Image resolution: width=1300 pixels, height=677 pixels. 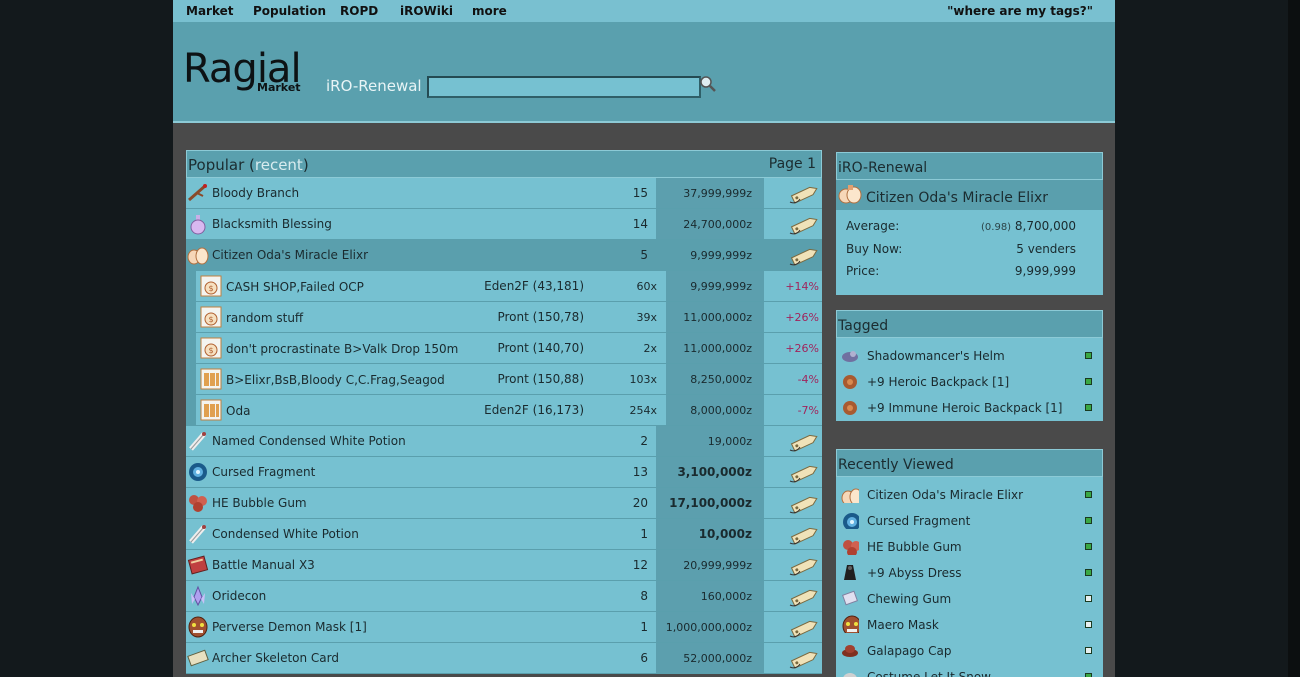 I want to click on nav-population: Population, so click(x=289, y=11).